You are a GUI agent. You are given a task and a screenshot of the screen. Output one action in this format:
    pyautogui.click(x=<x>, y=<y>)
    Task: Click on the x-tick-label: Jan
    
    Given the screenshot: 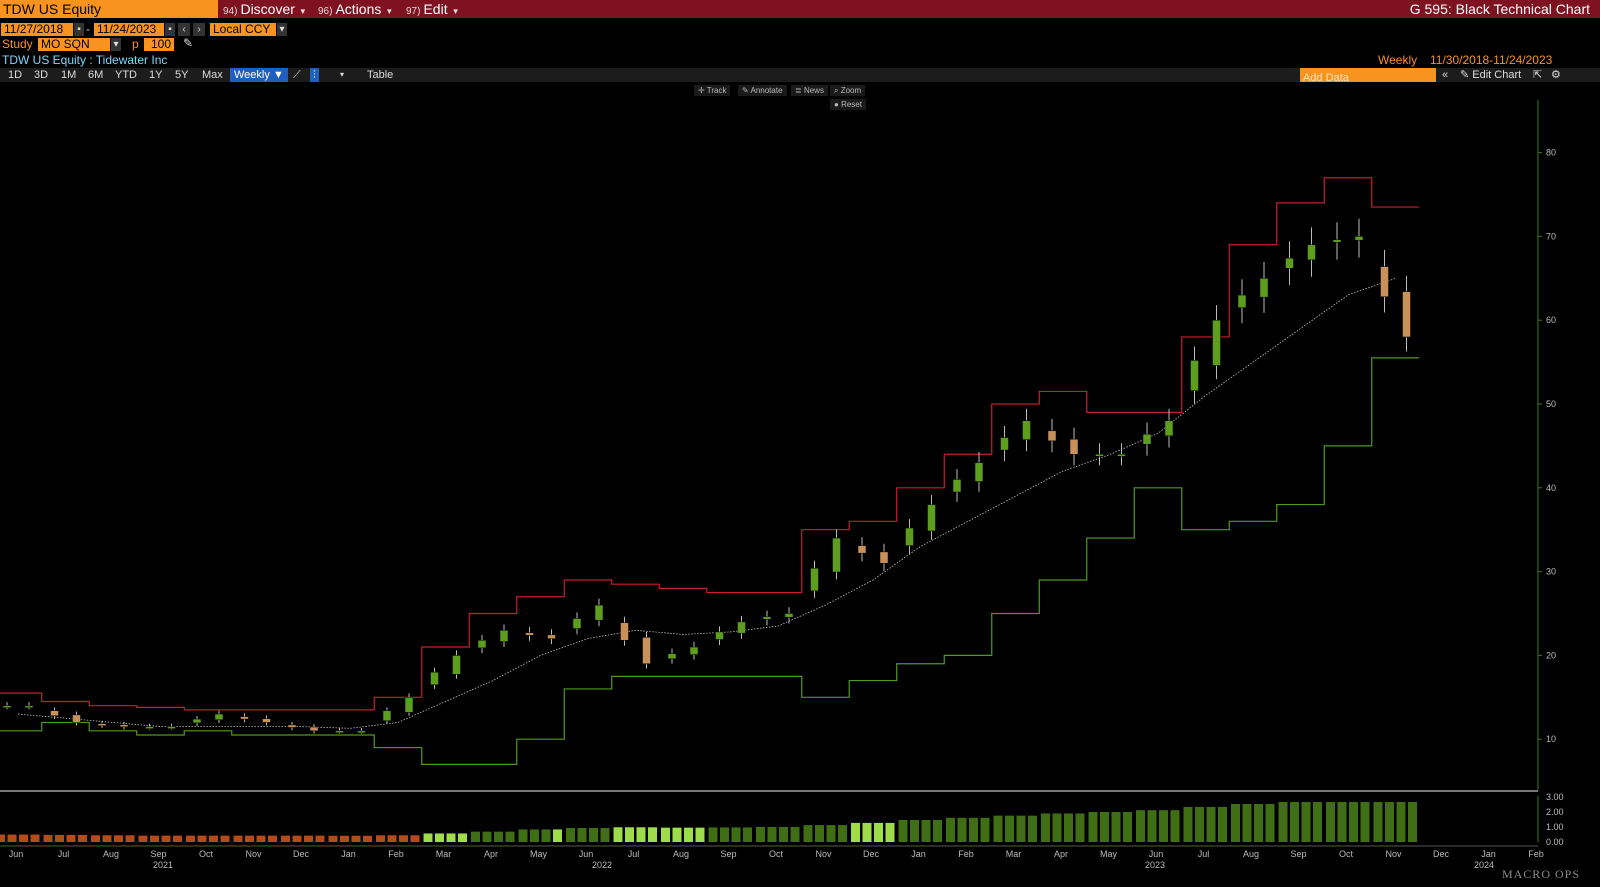 What is the action you would take?
    pyautogui.click(x=348, y=854)
    